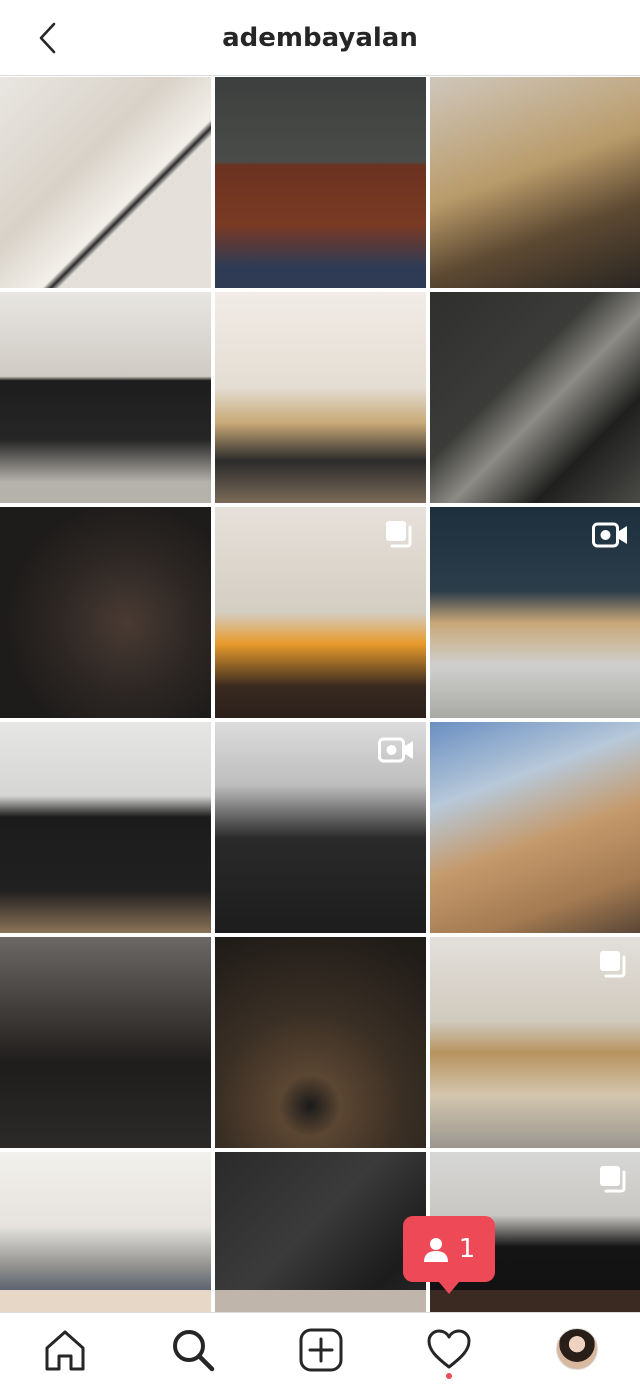 The height and width of the screenshot is (1386, 640). What do you see at coordinates (65, 1350) in the screenshot?
I see `home-icon` at bounding box center [65, 1350].